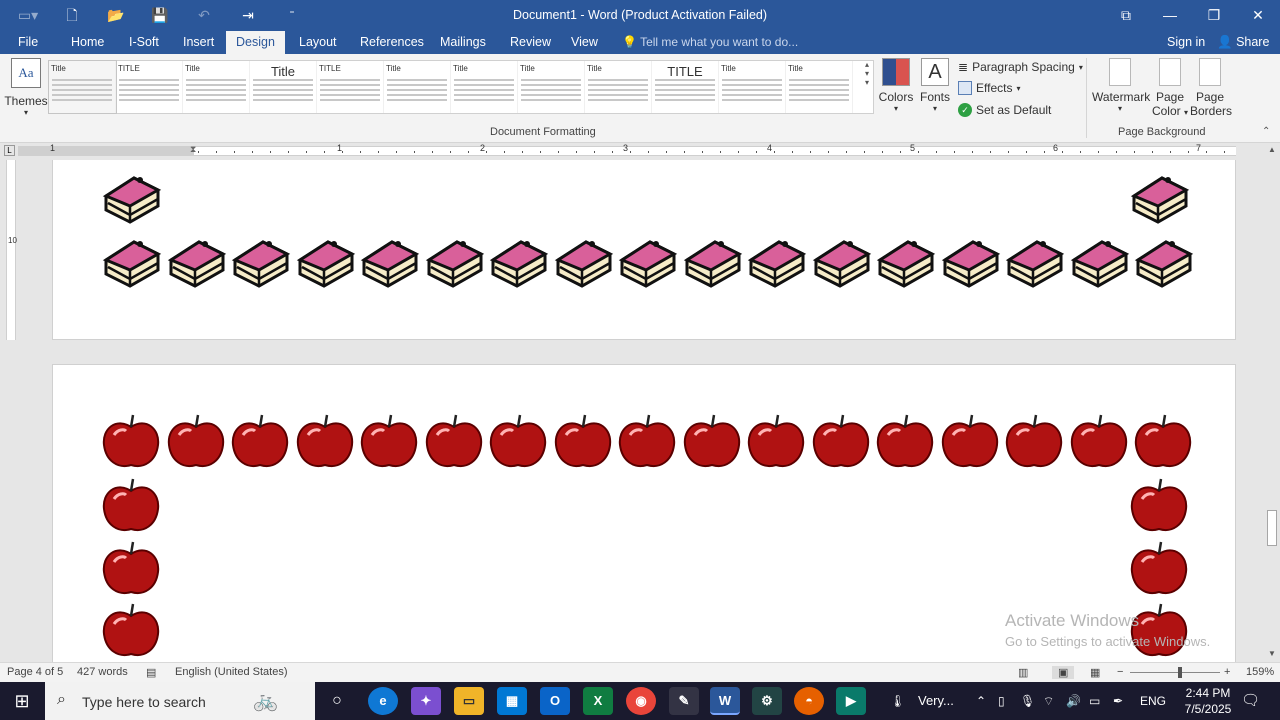 This screenshot has width=1280, height=720. I want to click on battery-icon: ▭, so click(1094, 701).